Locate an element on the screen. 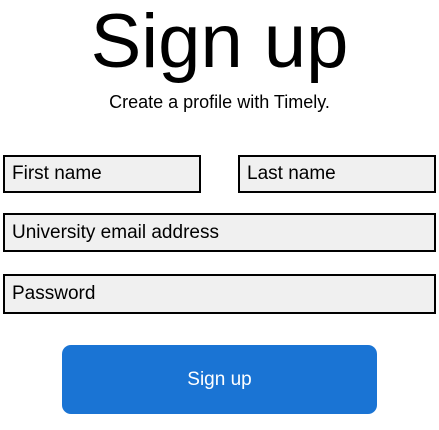 The width and height of the screenshot is (439, 430). last-name-field is located at coordinates (337, 174).